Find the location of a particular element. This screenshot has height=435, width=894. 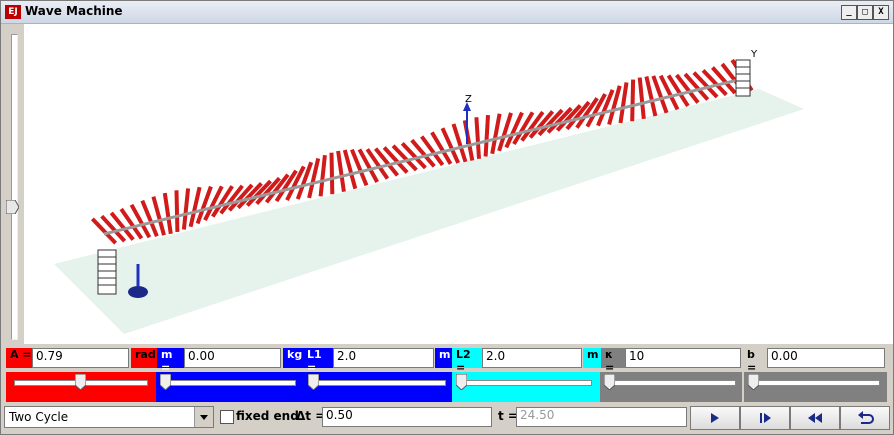

mass-slider-thumb is located at coordinates (165, 382).